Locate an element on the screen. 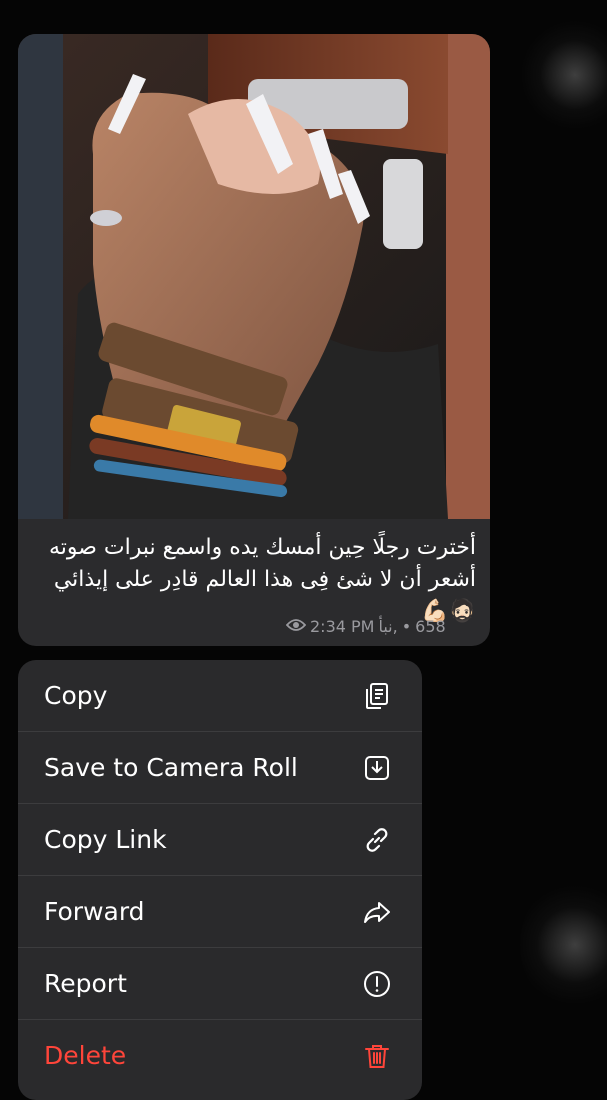 The height and width of the screenshot is (1100, 607). menu-item-label: Copy is located at coordinates (76, 695).